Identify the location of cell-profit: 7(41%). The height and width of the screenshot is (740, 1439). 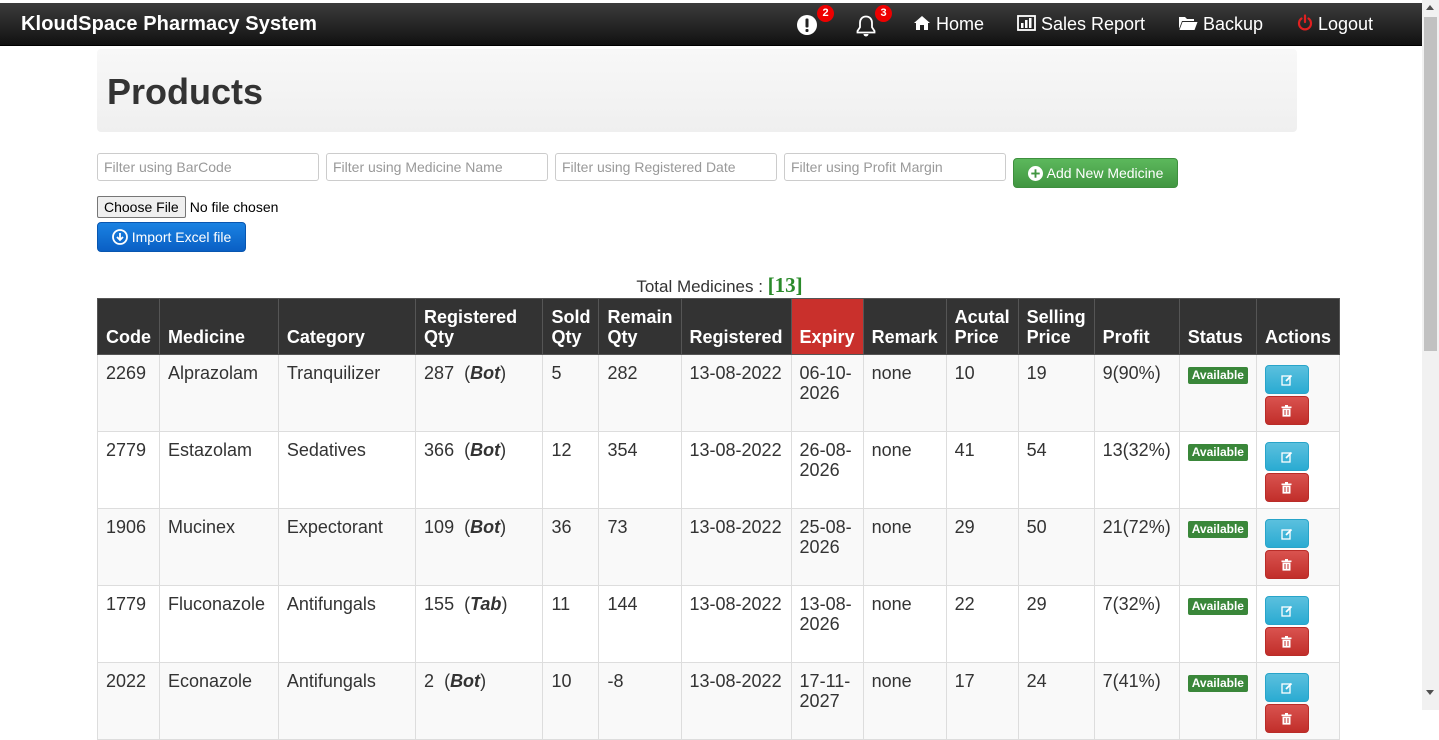
(1136, 701).